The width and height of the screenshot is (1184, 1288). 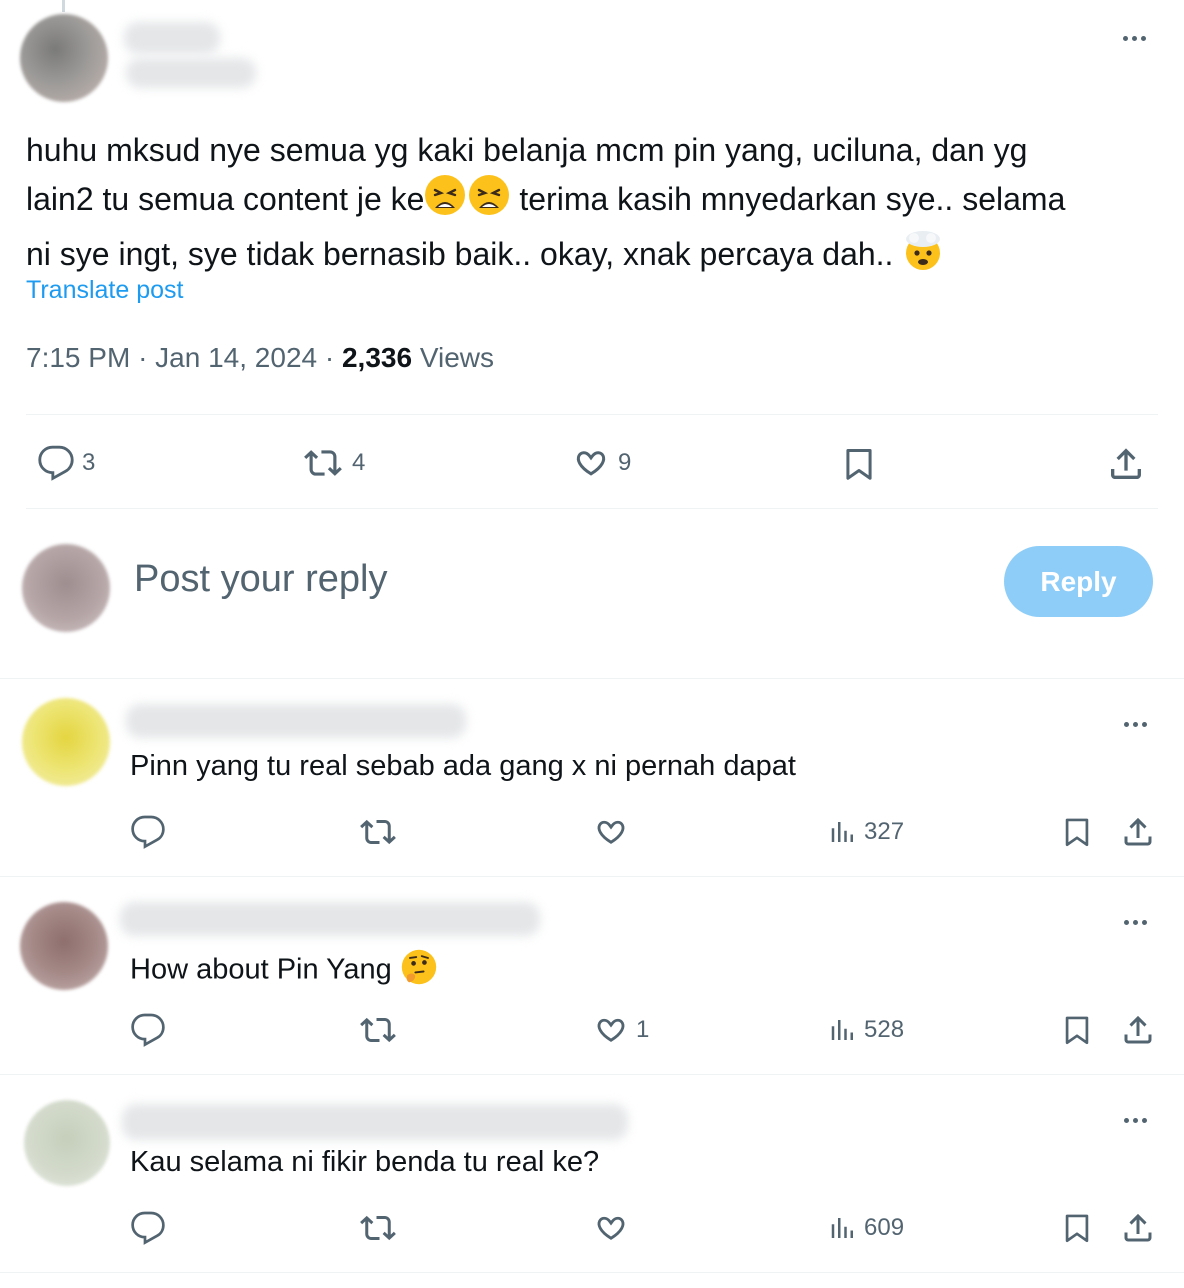 I want to click on views-count: 2,336, so click(x=377, y=357).